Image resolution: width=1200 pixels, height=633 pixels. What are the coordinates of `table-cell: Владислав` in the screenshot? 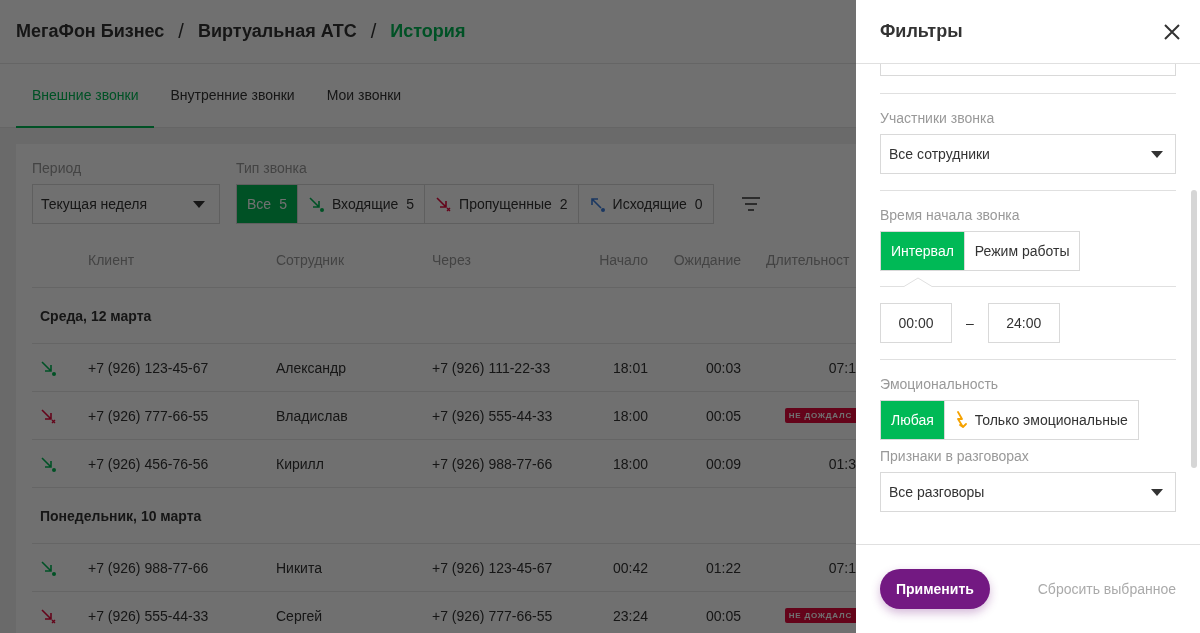 It's located at (312, 415).